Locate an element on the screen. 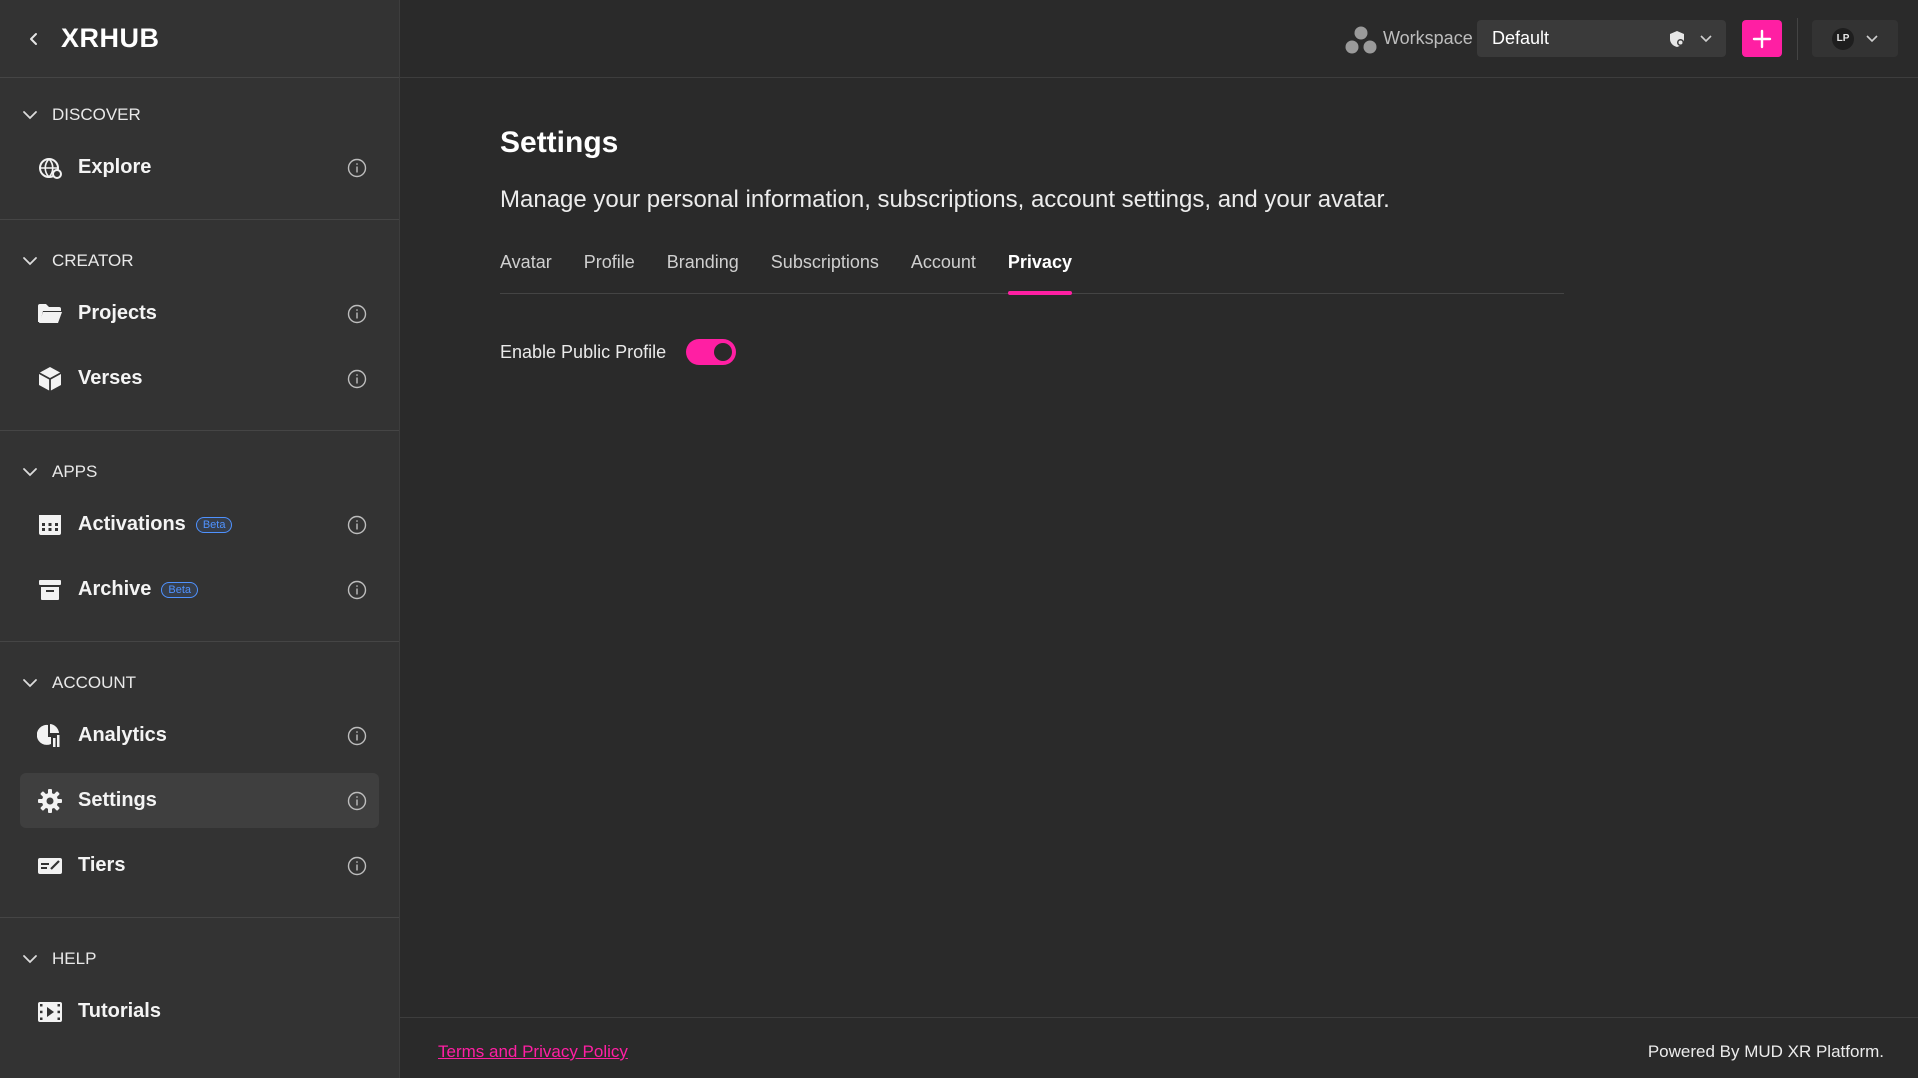 The image size is (1918, 1078). video-icon is located at coordinates (50, 1012).